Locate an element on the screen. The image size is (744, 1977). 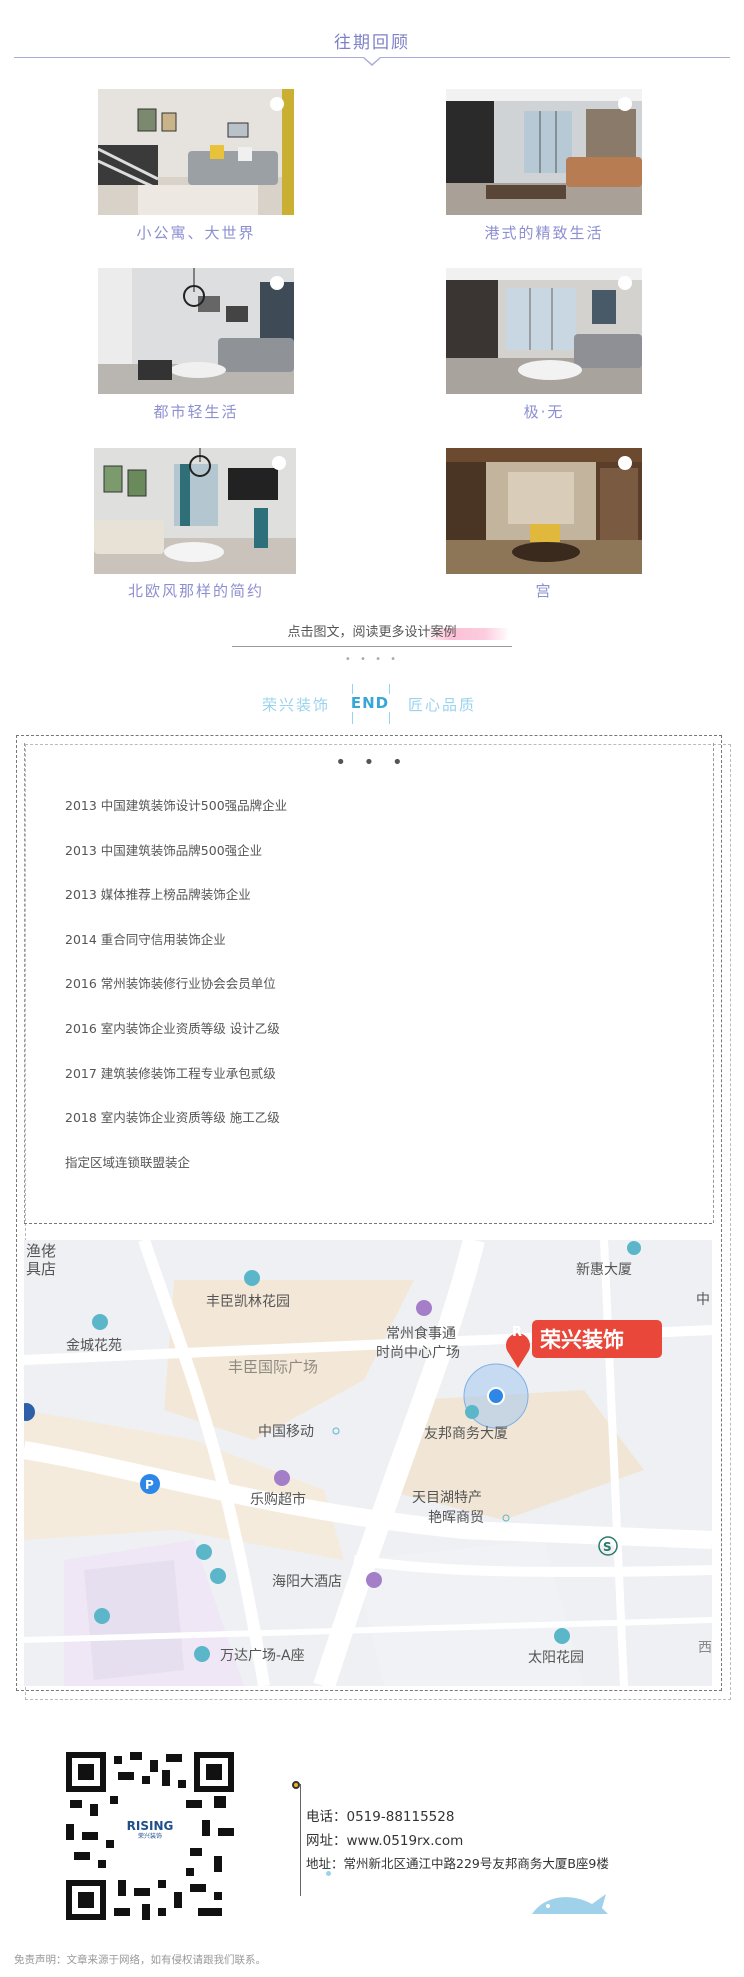
end-left-text: 荣兴装饰 is located at coordinates (296, 705).